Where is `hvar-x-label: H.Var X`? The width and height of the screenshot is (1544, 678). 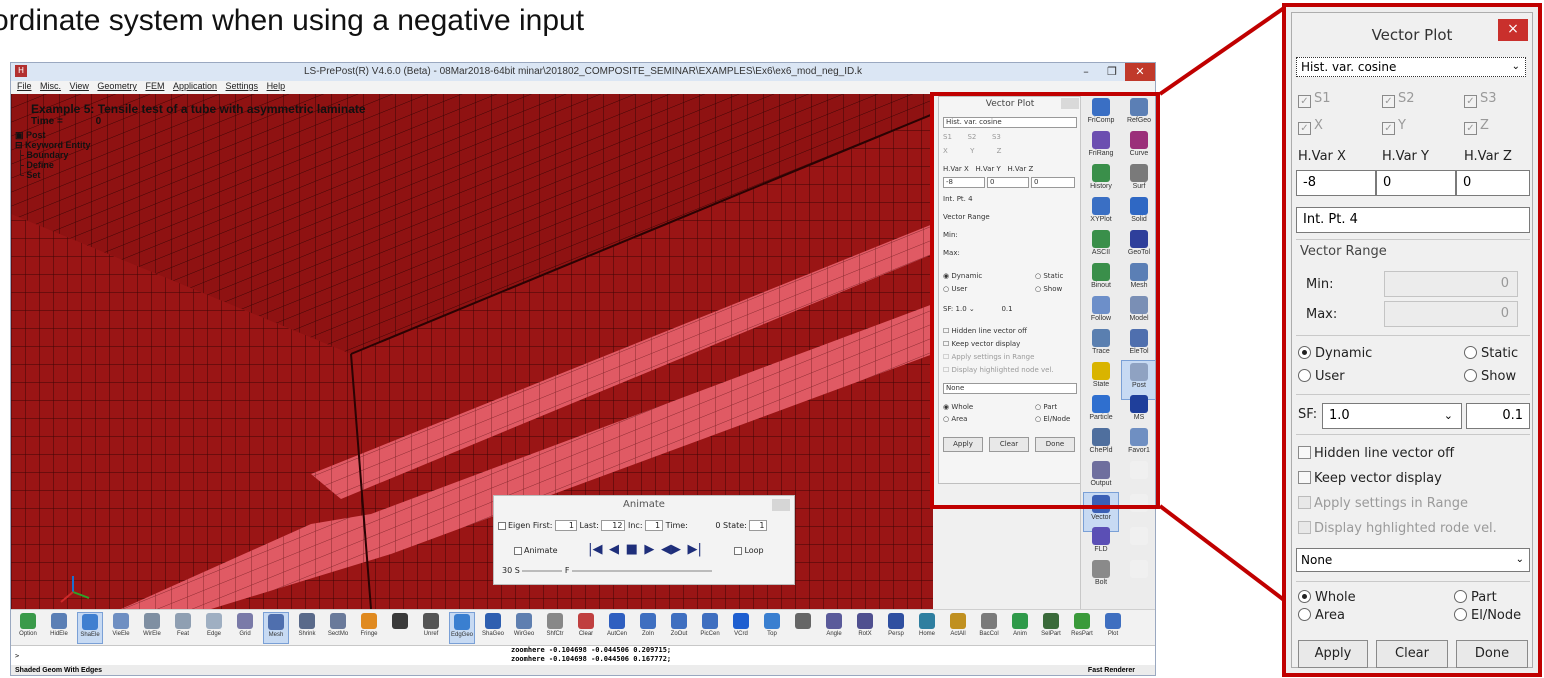 hvar-x-label: H.Var X is located at coordinates (1322, 156).